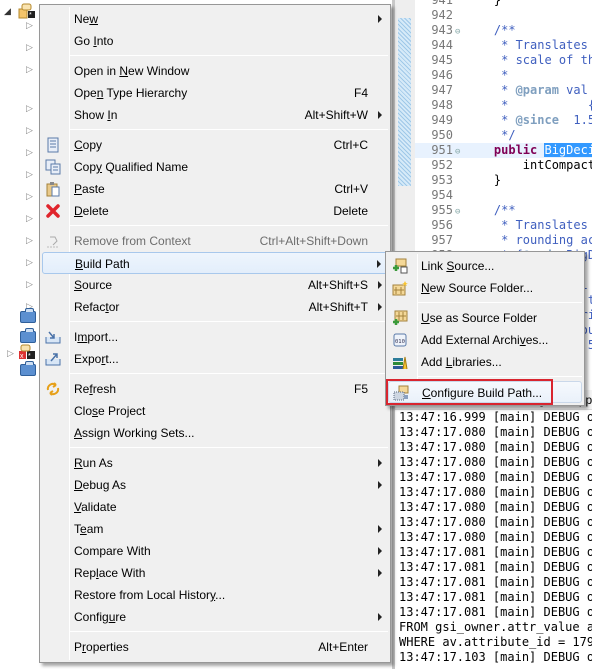 The width and height of the screenshot is (592, 669). I want to click on menu-item-open-type-hierarchy: Open Type Hierarchy F4, so click(215, 93).